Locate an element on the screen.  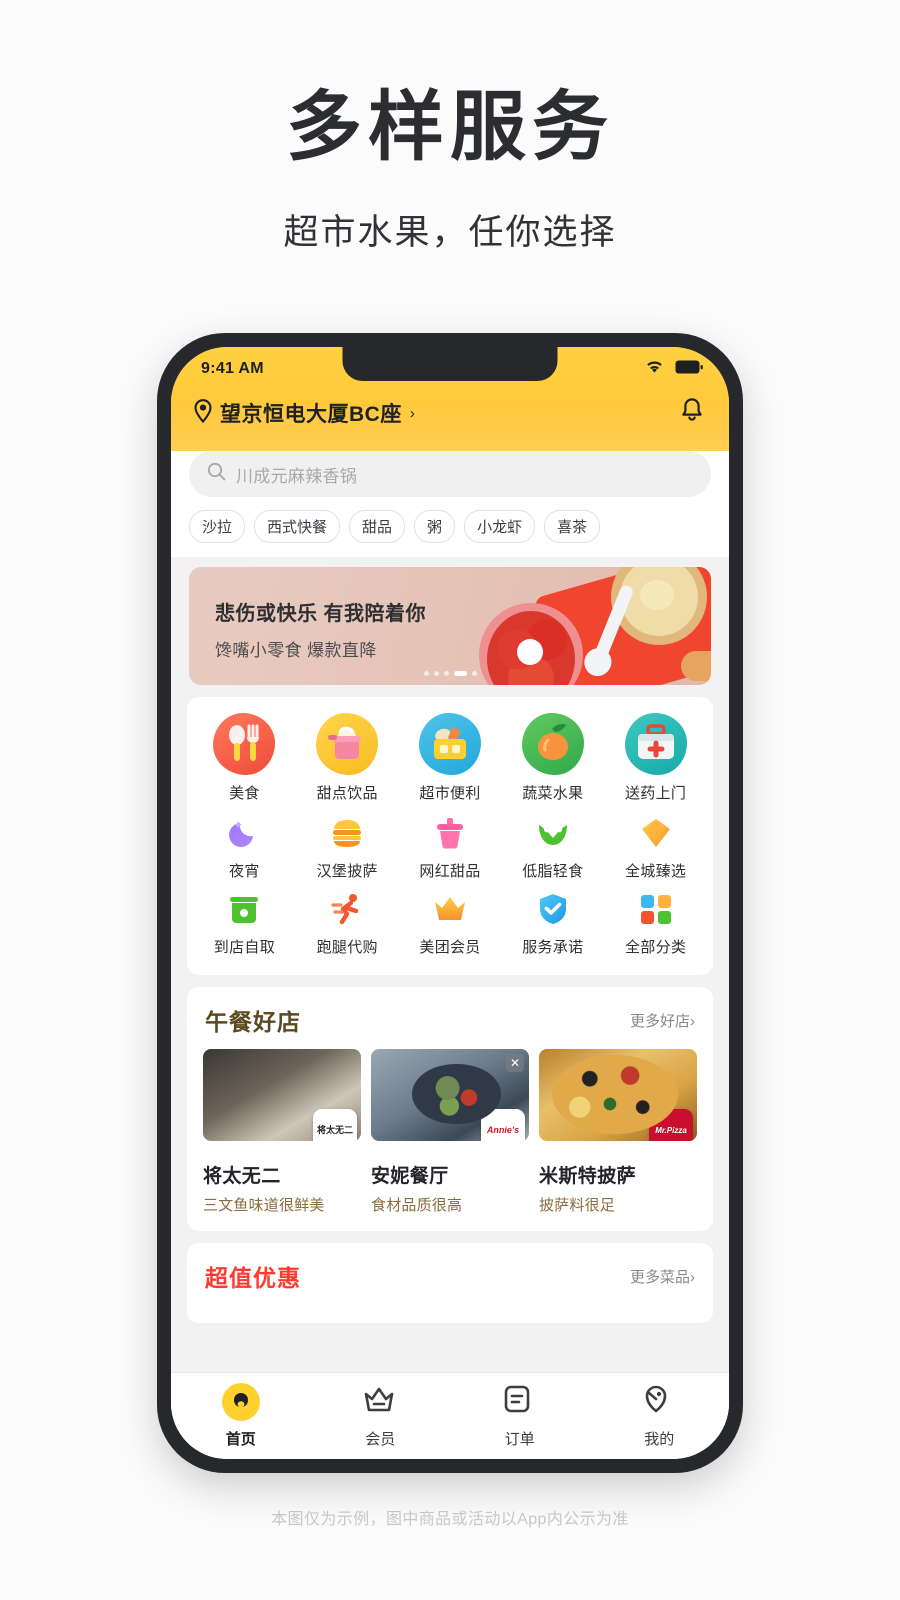
banner-pagination is located at coordinates (450, 673).